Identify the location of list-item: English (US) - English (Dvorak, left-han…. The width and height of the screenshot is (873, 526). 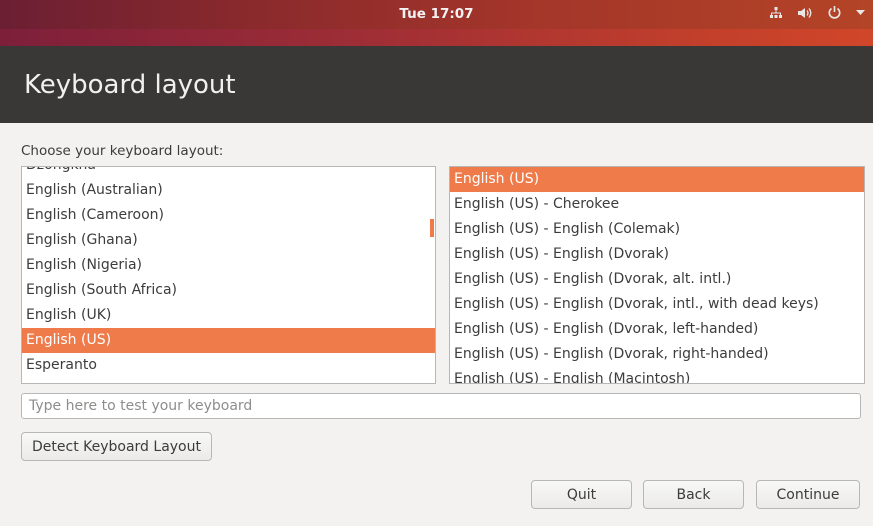
(657, 329).